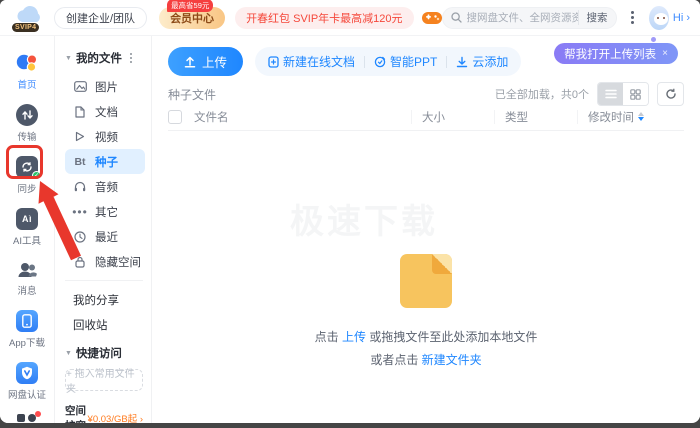  I want to click on svip-level-badge: SVIP4, so click(26, 27).